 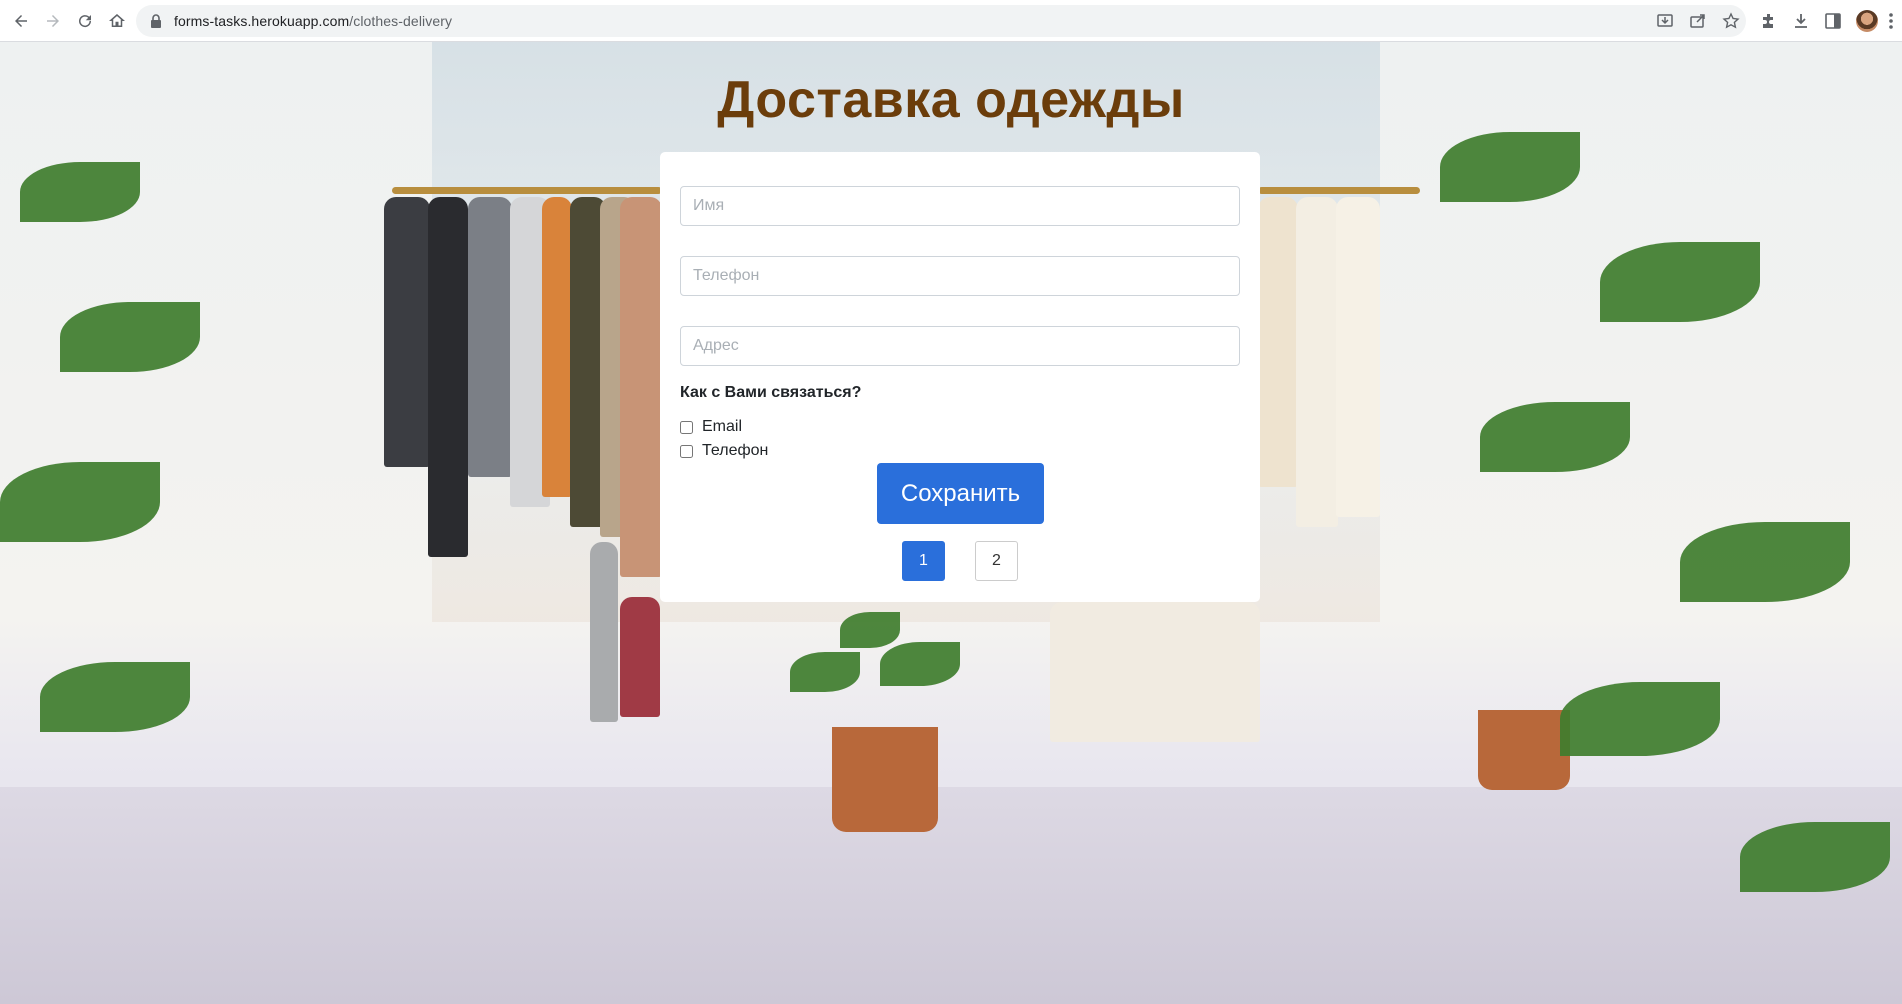 What do you see at coordinates (1698, 21) in the screenshot?
I see `share-icon` at bounding box center [1698, 21].